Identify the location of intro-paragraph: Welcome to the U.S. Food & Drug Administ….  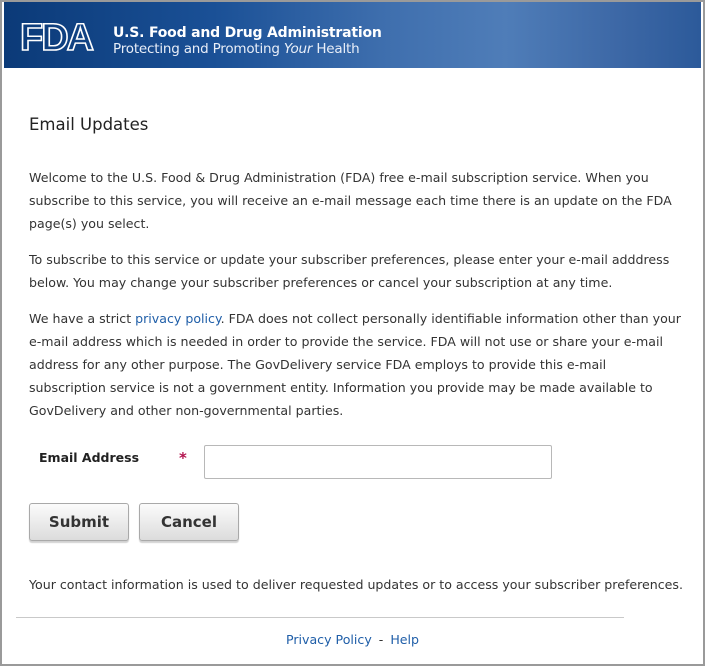
(350, 200).